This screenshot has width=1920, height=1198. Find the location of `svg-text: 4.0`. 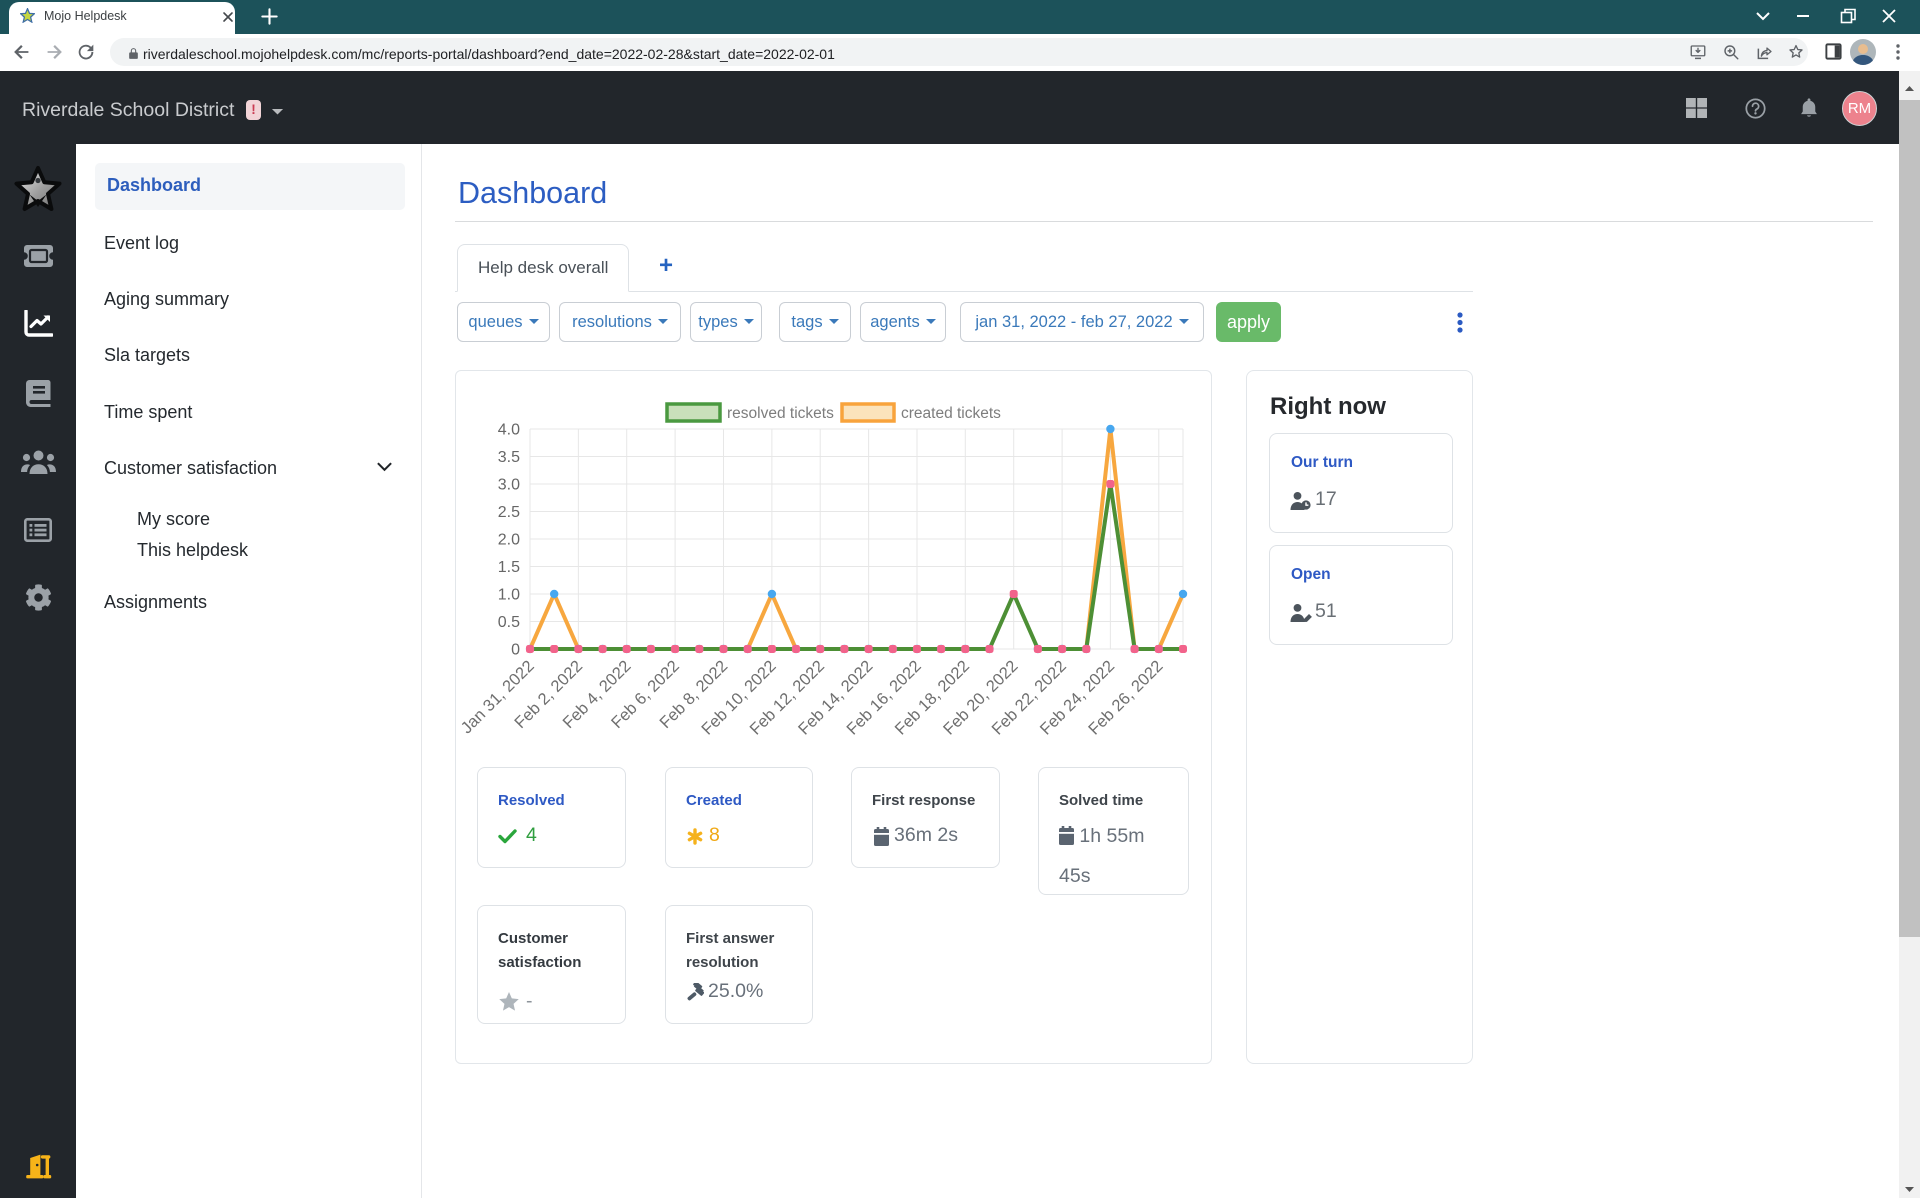

svg-text: 4.0 is located at coordinates (509, 430).